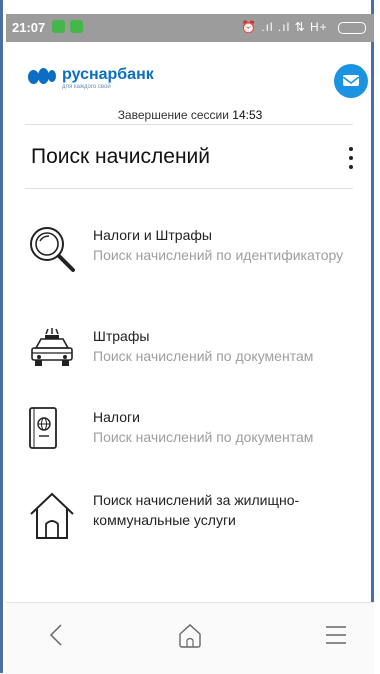 Image resolution: width=380 pixels, height=674 pixels. What do you see at coordinates (29, 27) in the screenshot?
I see `status-time: 21:07` at bounding box center [29, 27].